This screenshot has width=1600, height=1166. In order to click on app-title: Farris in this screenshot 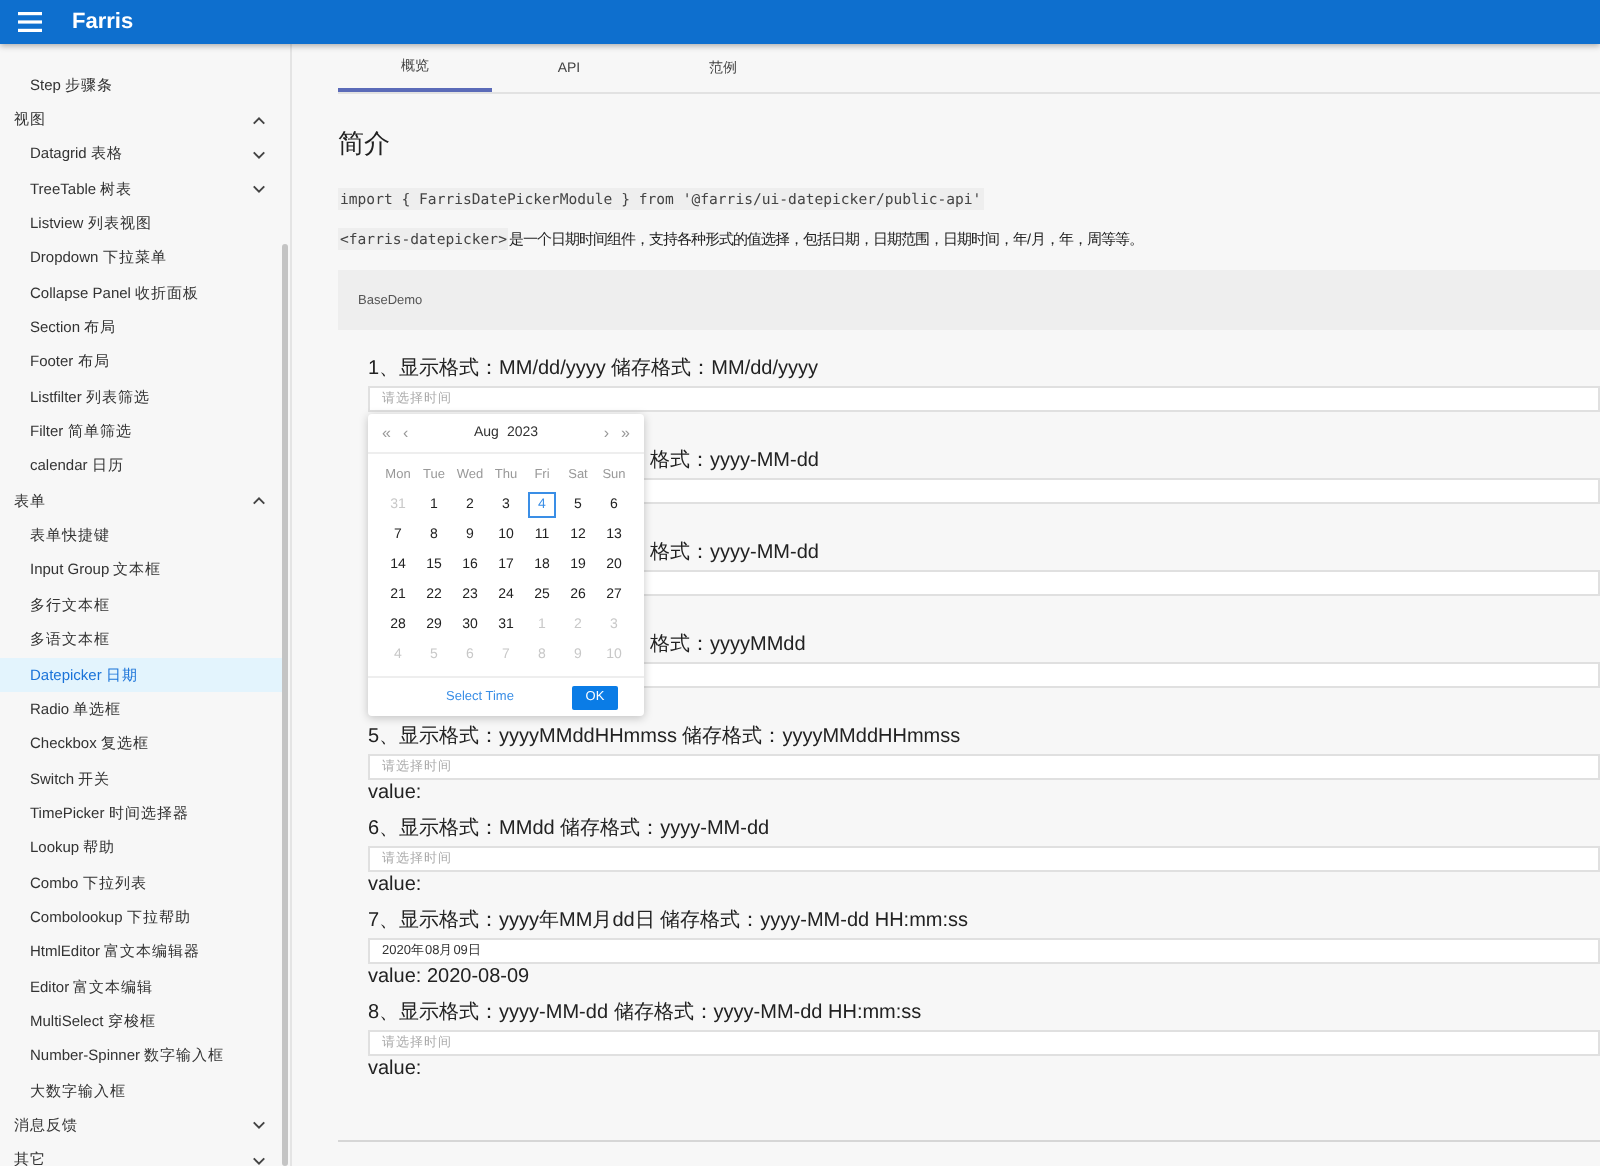, I will do `click(103, 22)`.